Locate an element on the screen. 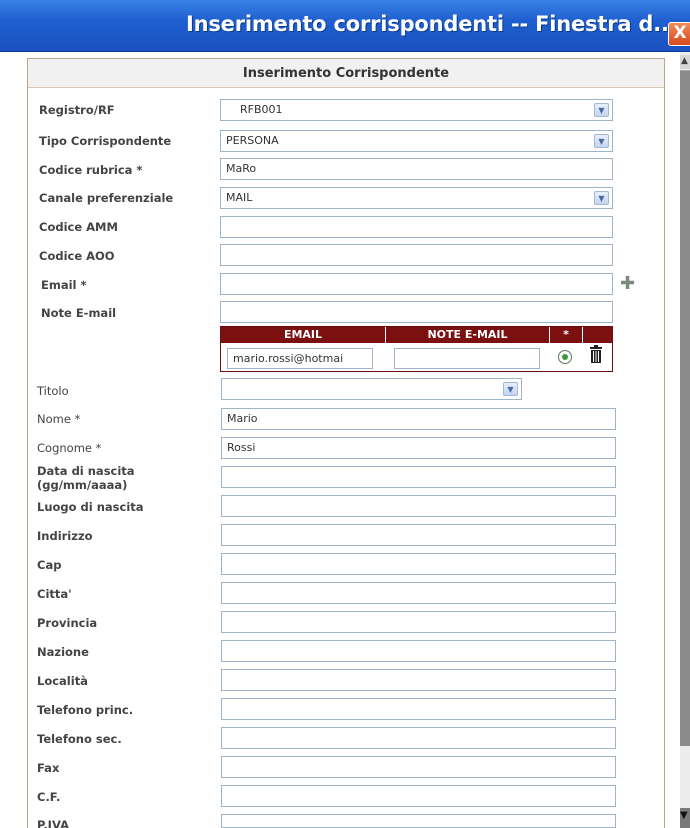  fax-input is located at coordinates (418, 767).